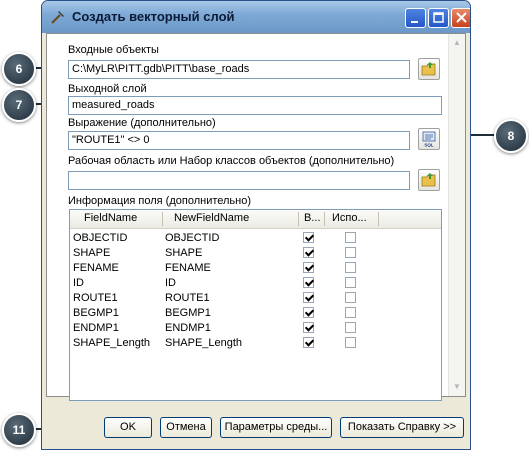 This screenshot has width=529, height=454. Describe the element at coordinates (78, 283) in the screenshot. I see `field-name-cell: ID` at that location.